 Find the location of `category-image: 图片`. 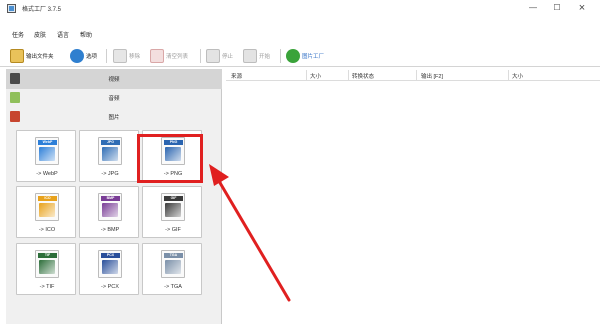

category-image: 图片 is located at coordinates (114, 117).